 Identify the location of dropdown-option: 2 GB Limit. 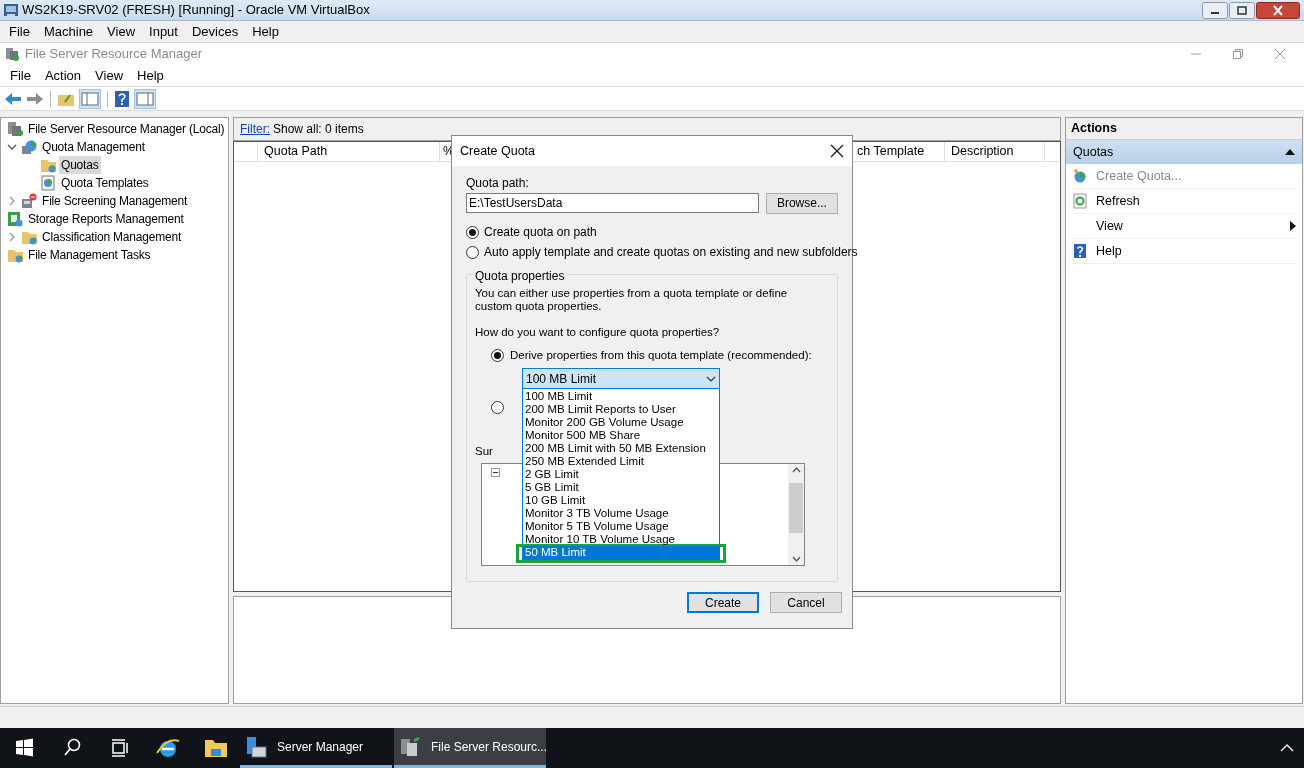
(621, 474).